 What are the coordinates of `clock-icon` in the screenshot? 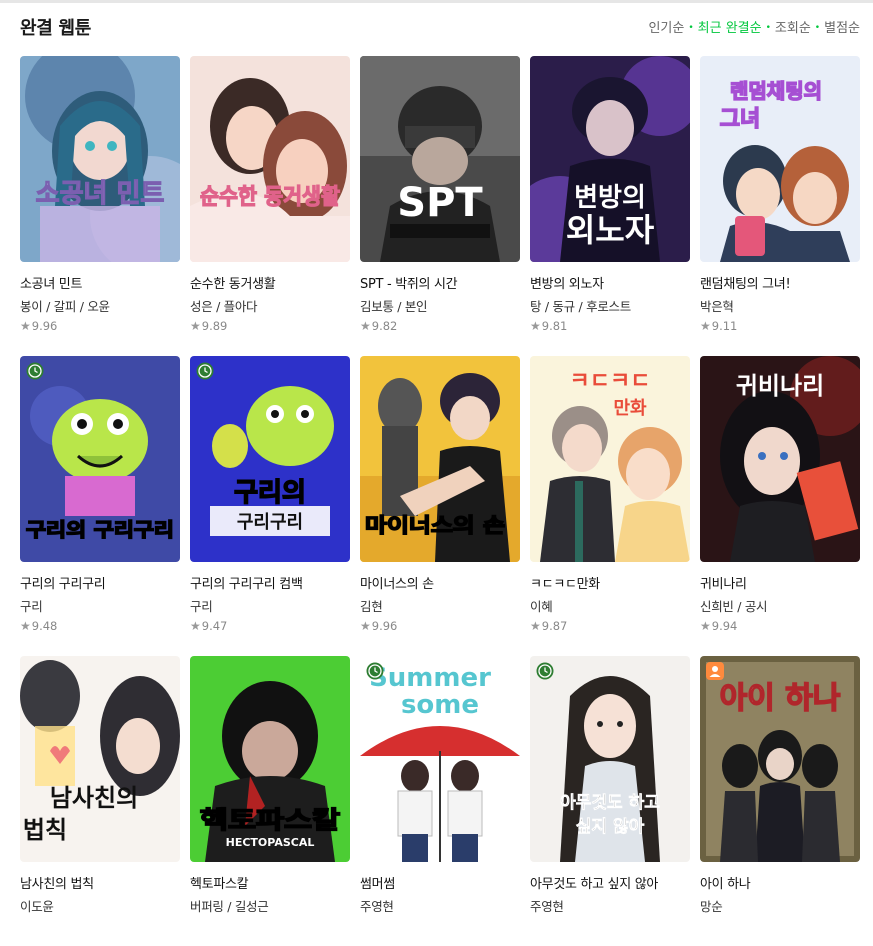 It's located at (375, 671).